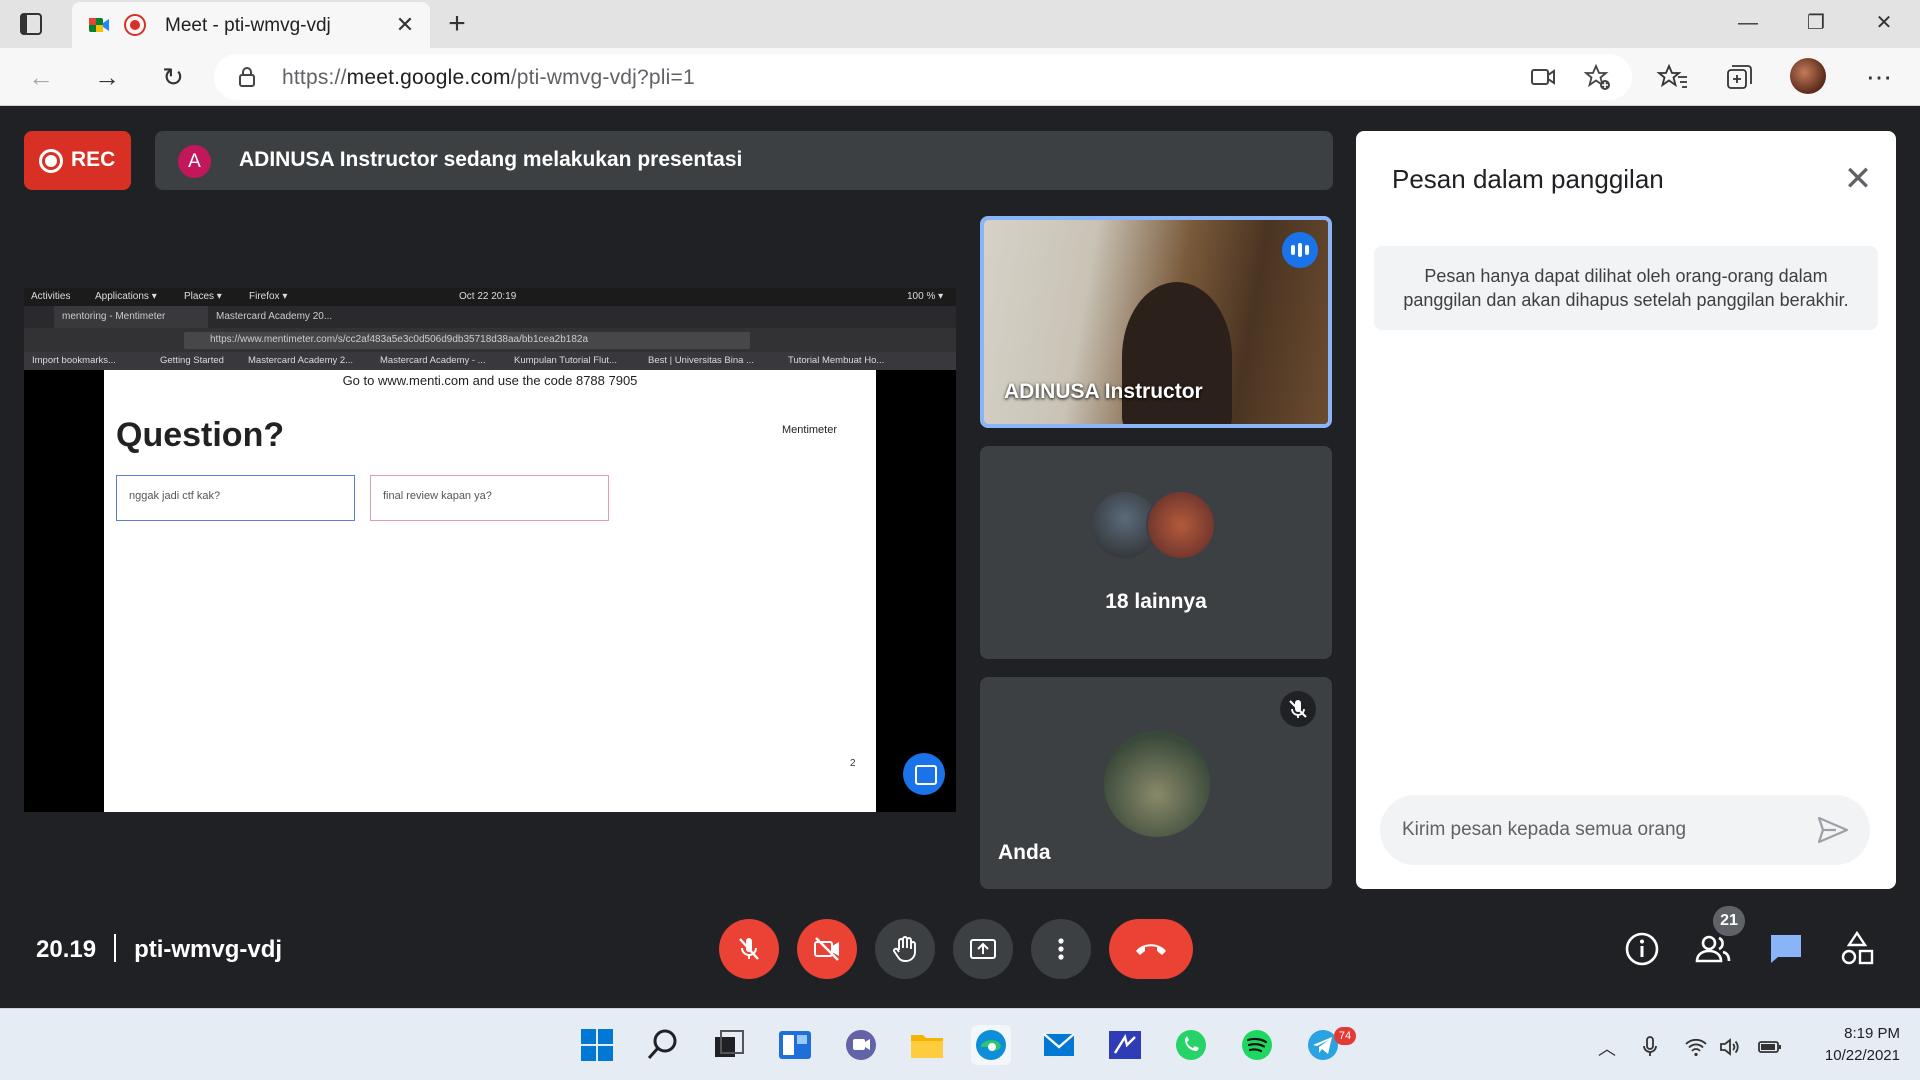 Image resolution: width=1920 pixels, height=1080 pixels. I want to click on close-chat-icon: ✕, so click(1858, 179).